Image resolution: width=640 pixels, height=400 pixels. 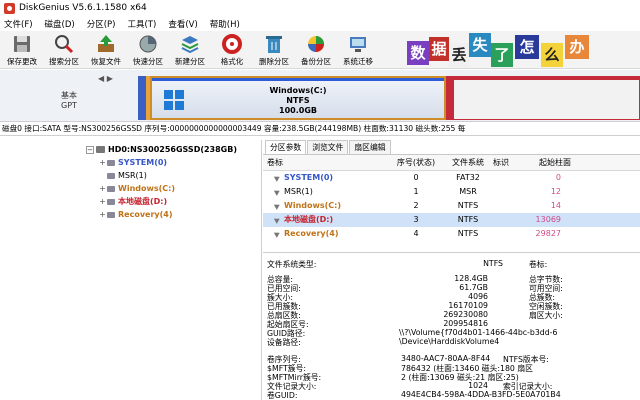 What do you see at coordinates (64, 50) in the screenshot?
I see `search-partition-button: 搜索分区` at bounding box center [64, 50].